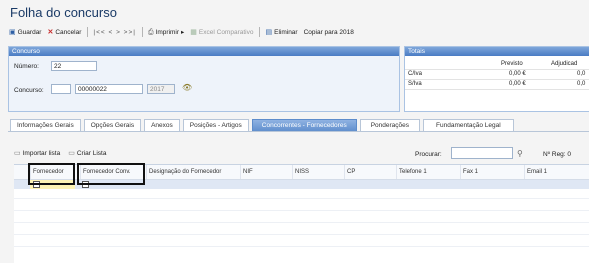 The width and height of the screenshot is (589, 263). What do you see at coordinates (63, 12) in the screenshot?
I see `window-title: Folha do concurso` at bounding box center [63, 12].